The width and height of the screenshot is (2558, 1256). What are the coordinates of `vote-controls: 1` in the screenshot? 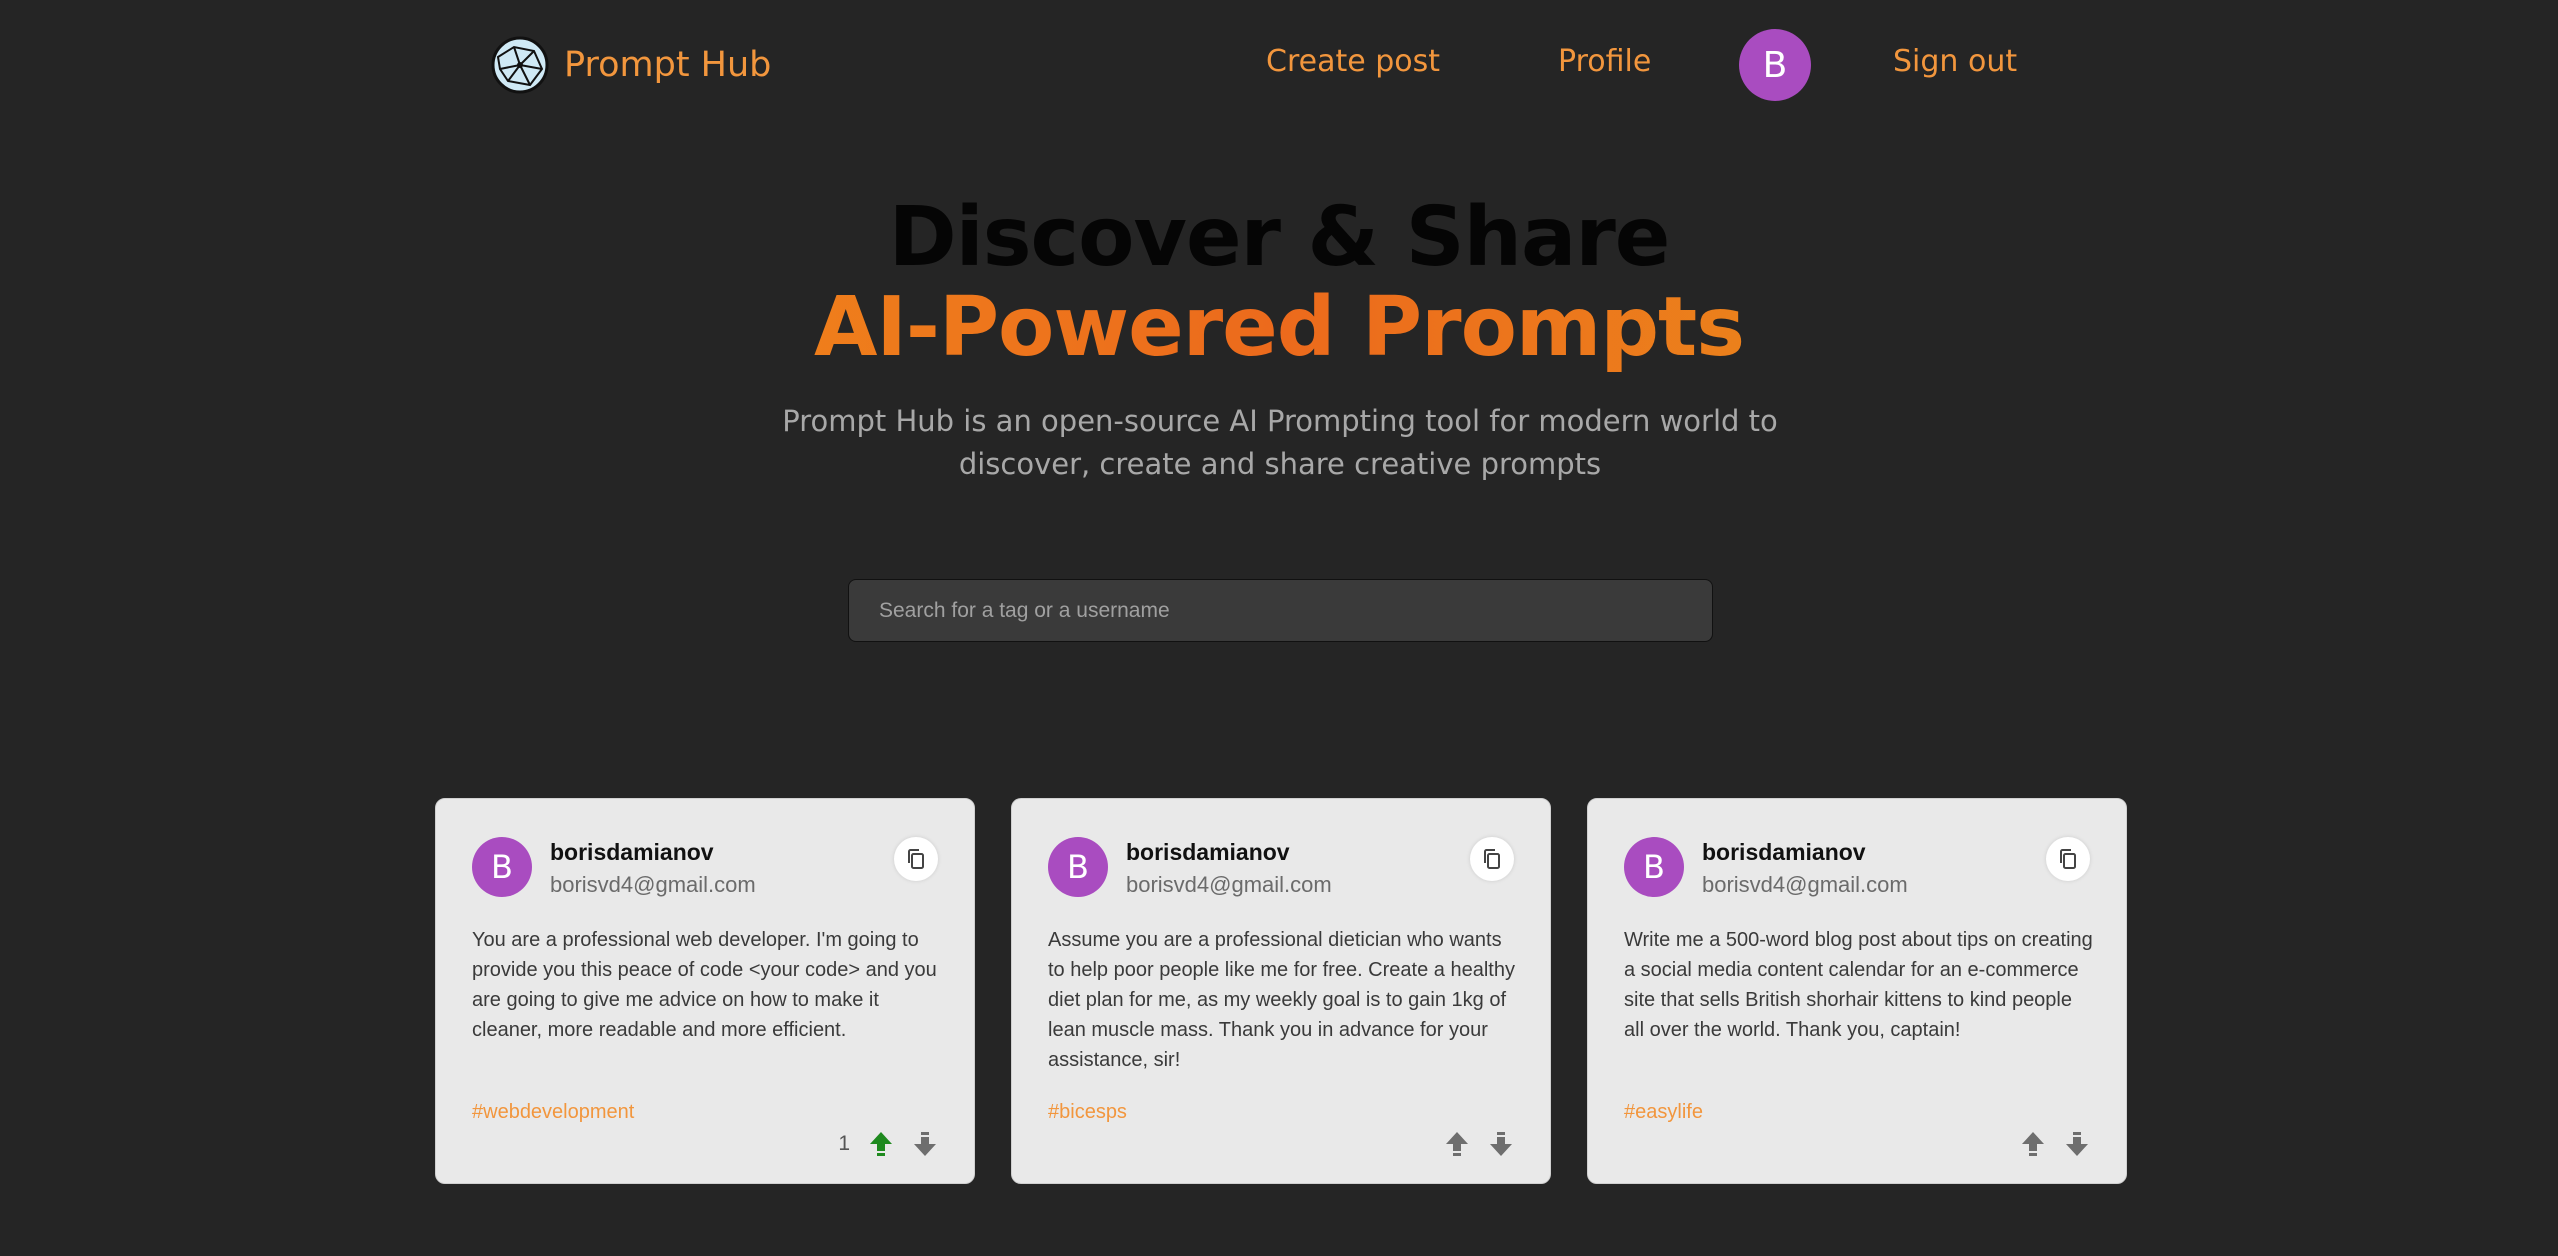 It's located at (888, 1144).